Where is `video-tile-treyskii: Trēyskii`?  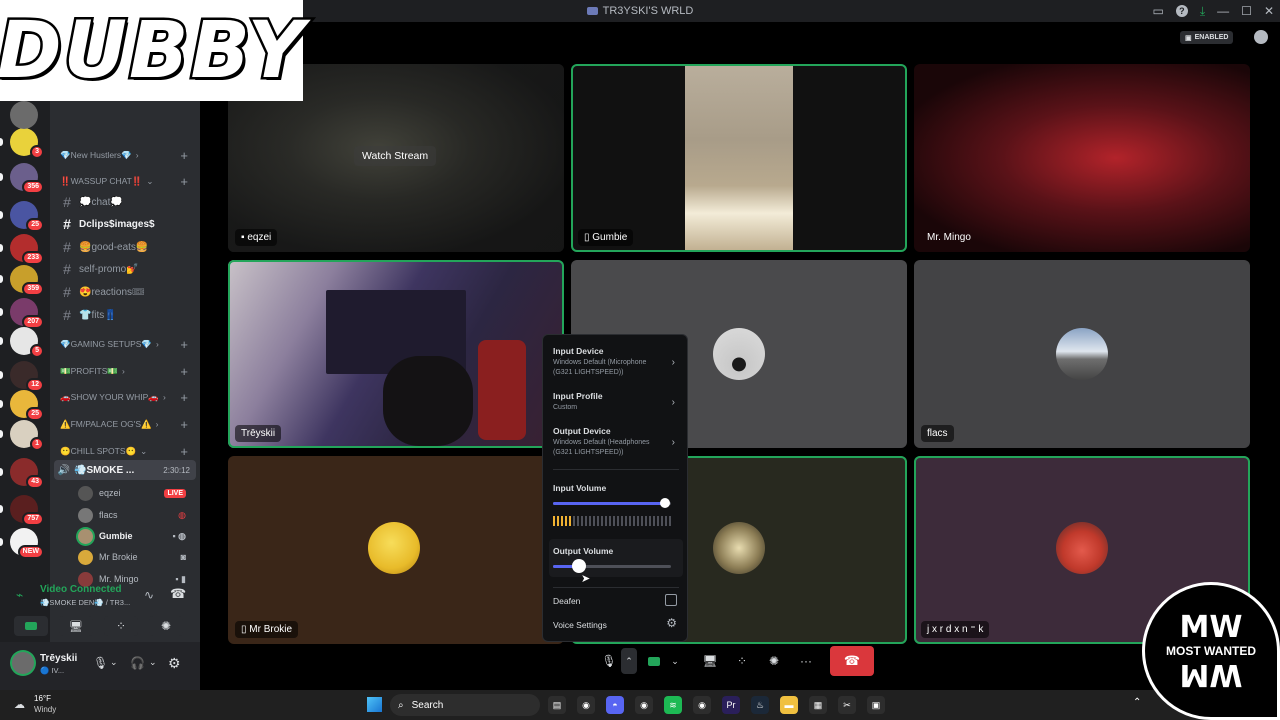
video-tile-treyskii: Trēyskii is located at coordinates (396, 354).